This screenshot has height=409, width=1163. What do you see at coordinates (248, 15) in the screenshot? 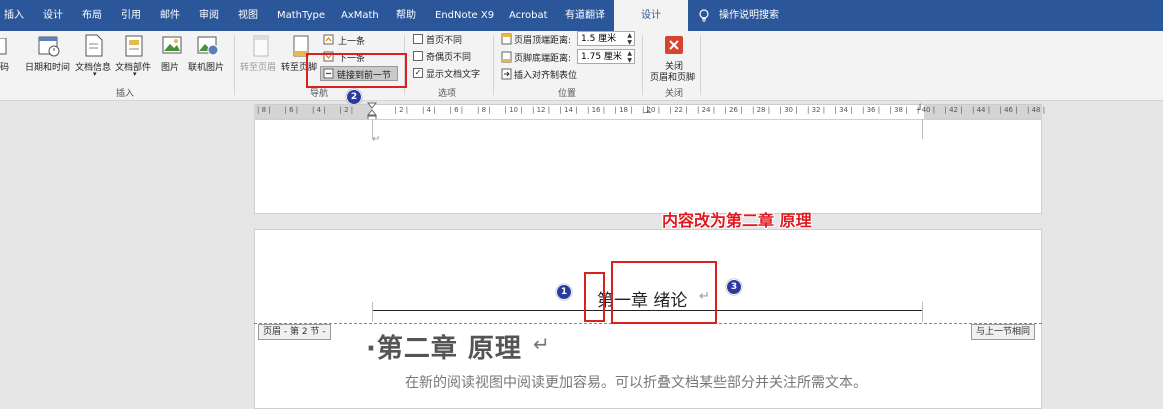
I see `tab-view: 视图` at bounding box center [248, 15].